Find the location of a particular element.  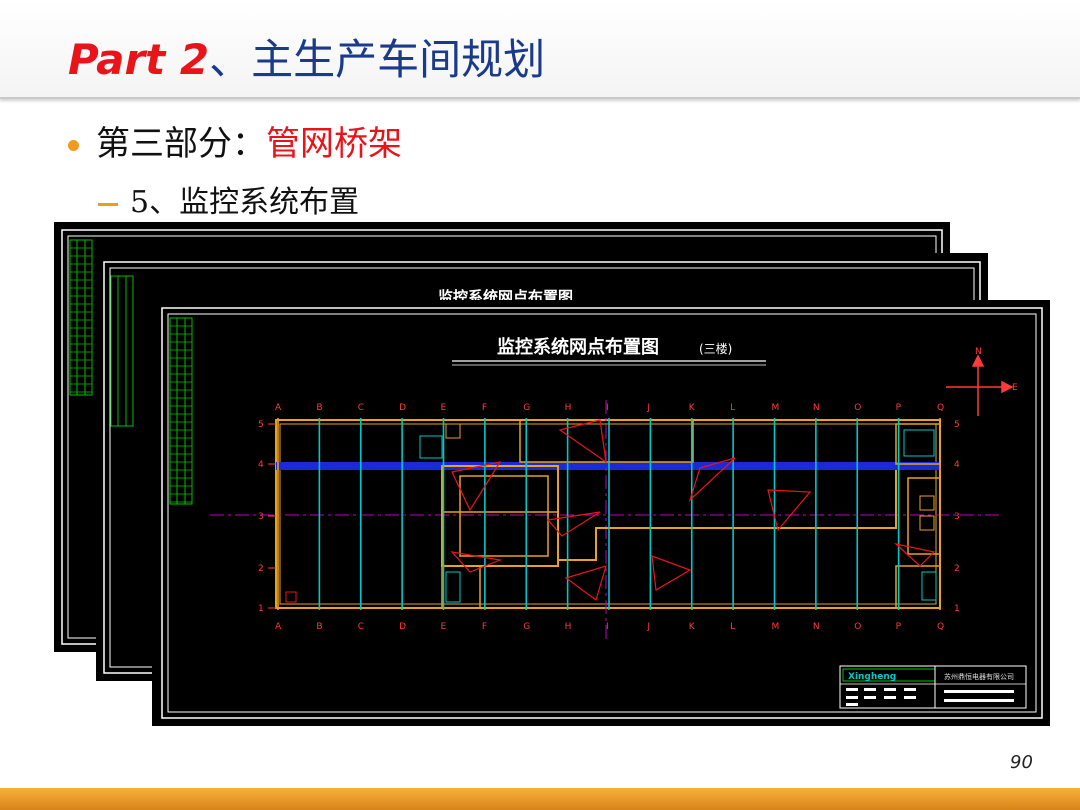

footer-bar is located at coordinates (540, 799).